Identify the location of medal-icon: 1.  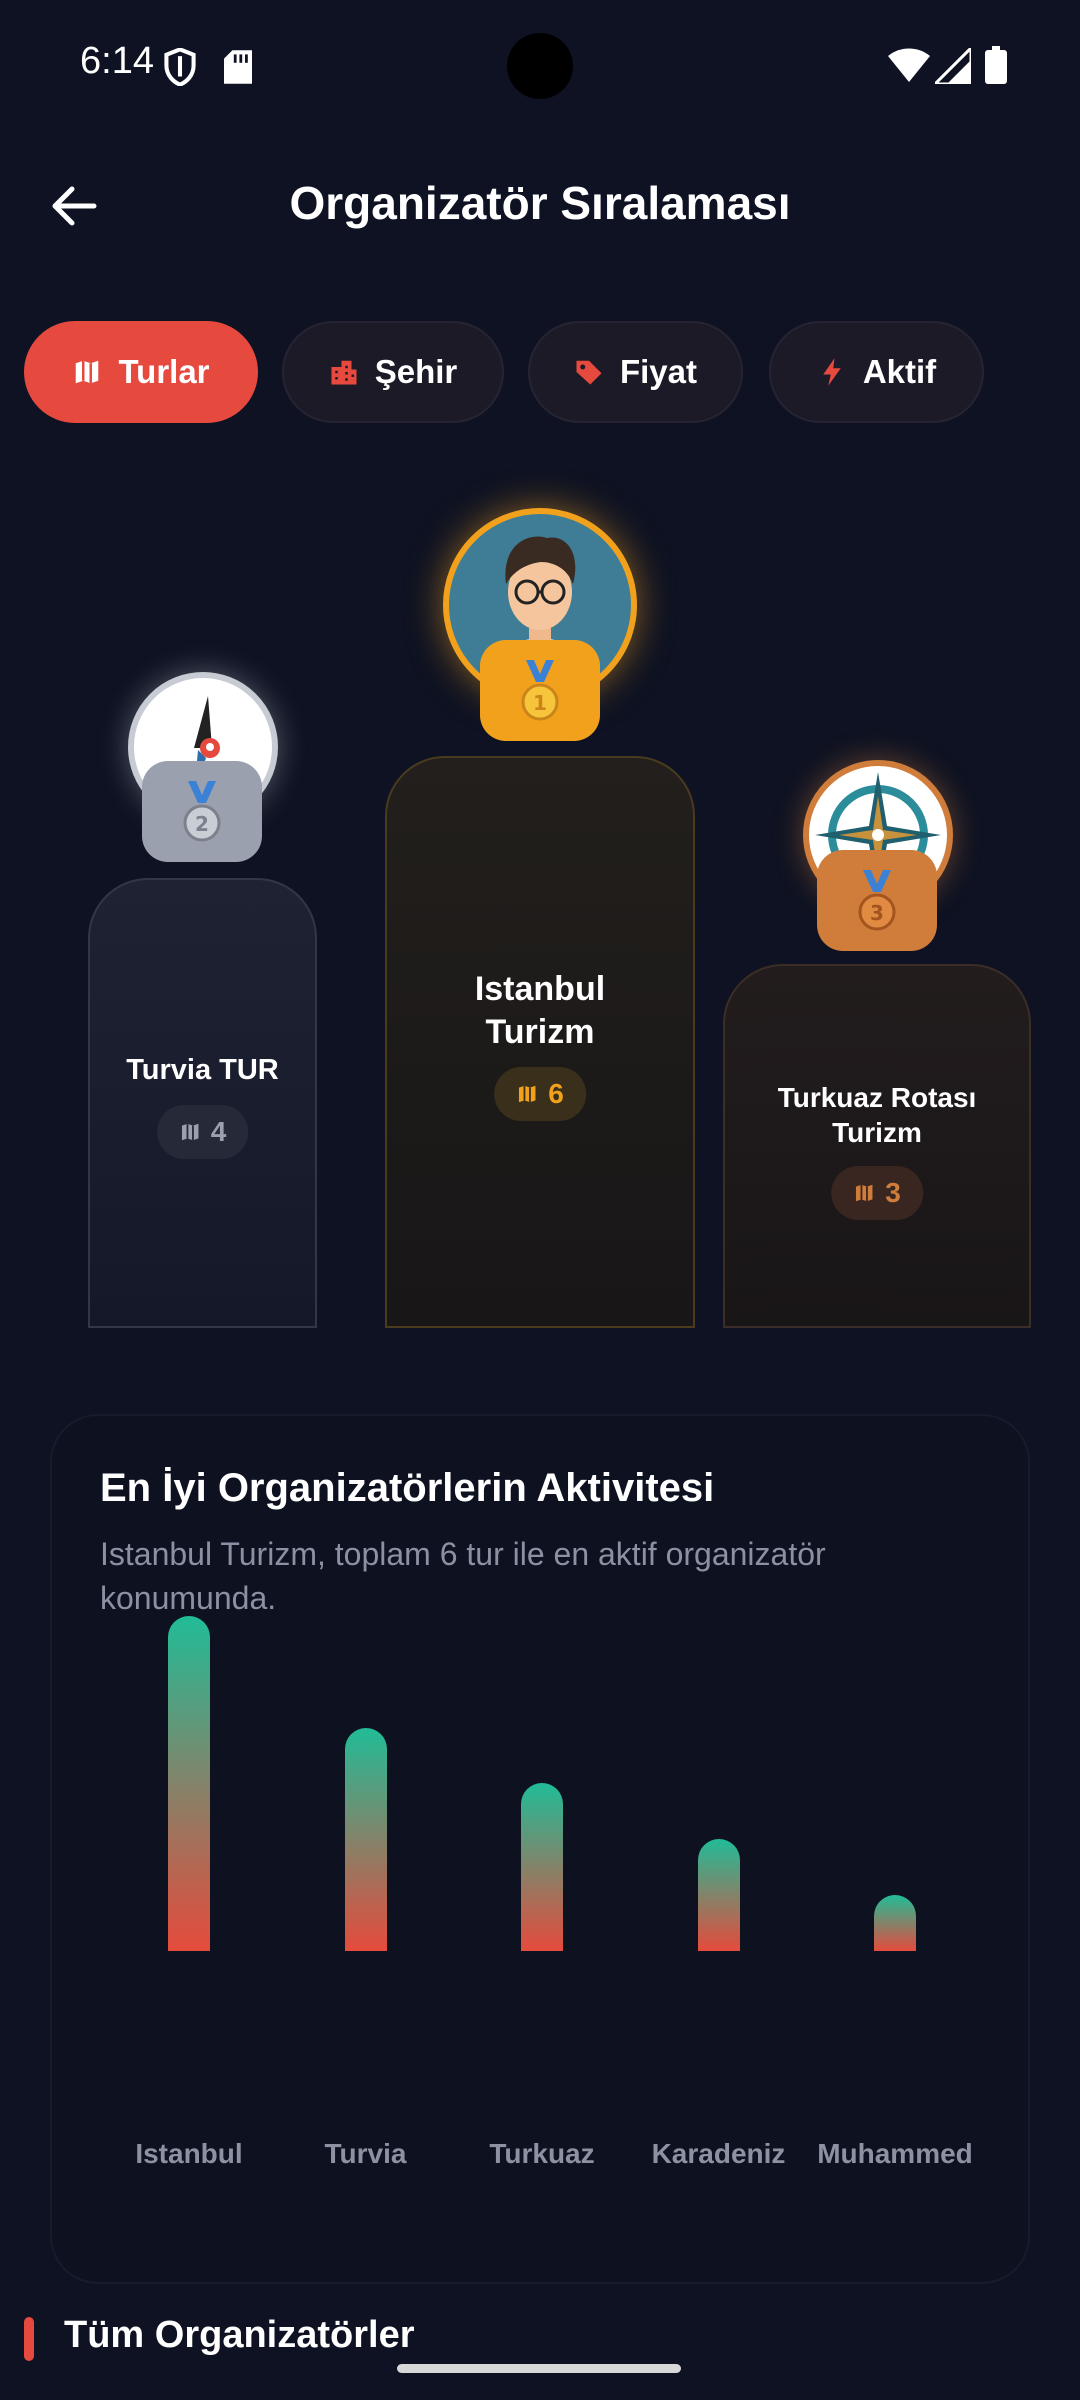
(540, 689).